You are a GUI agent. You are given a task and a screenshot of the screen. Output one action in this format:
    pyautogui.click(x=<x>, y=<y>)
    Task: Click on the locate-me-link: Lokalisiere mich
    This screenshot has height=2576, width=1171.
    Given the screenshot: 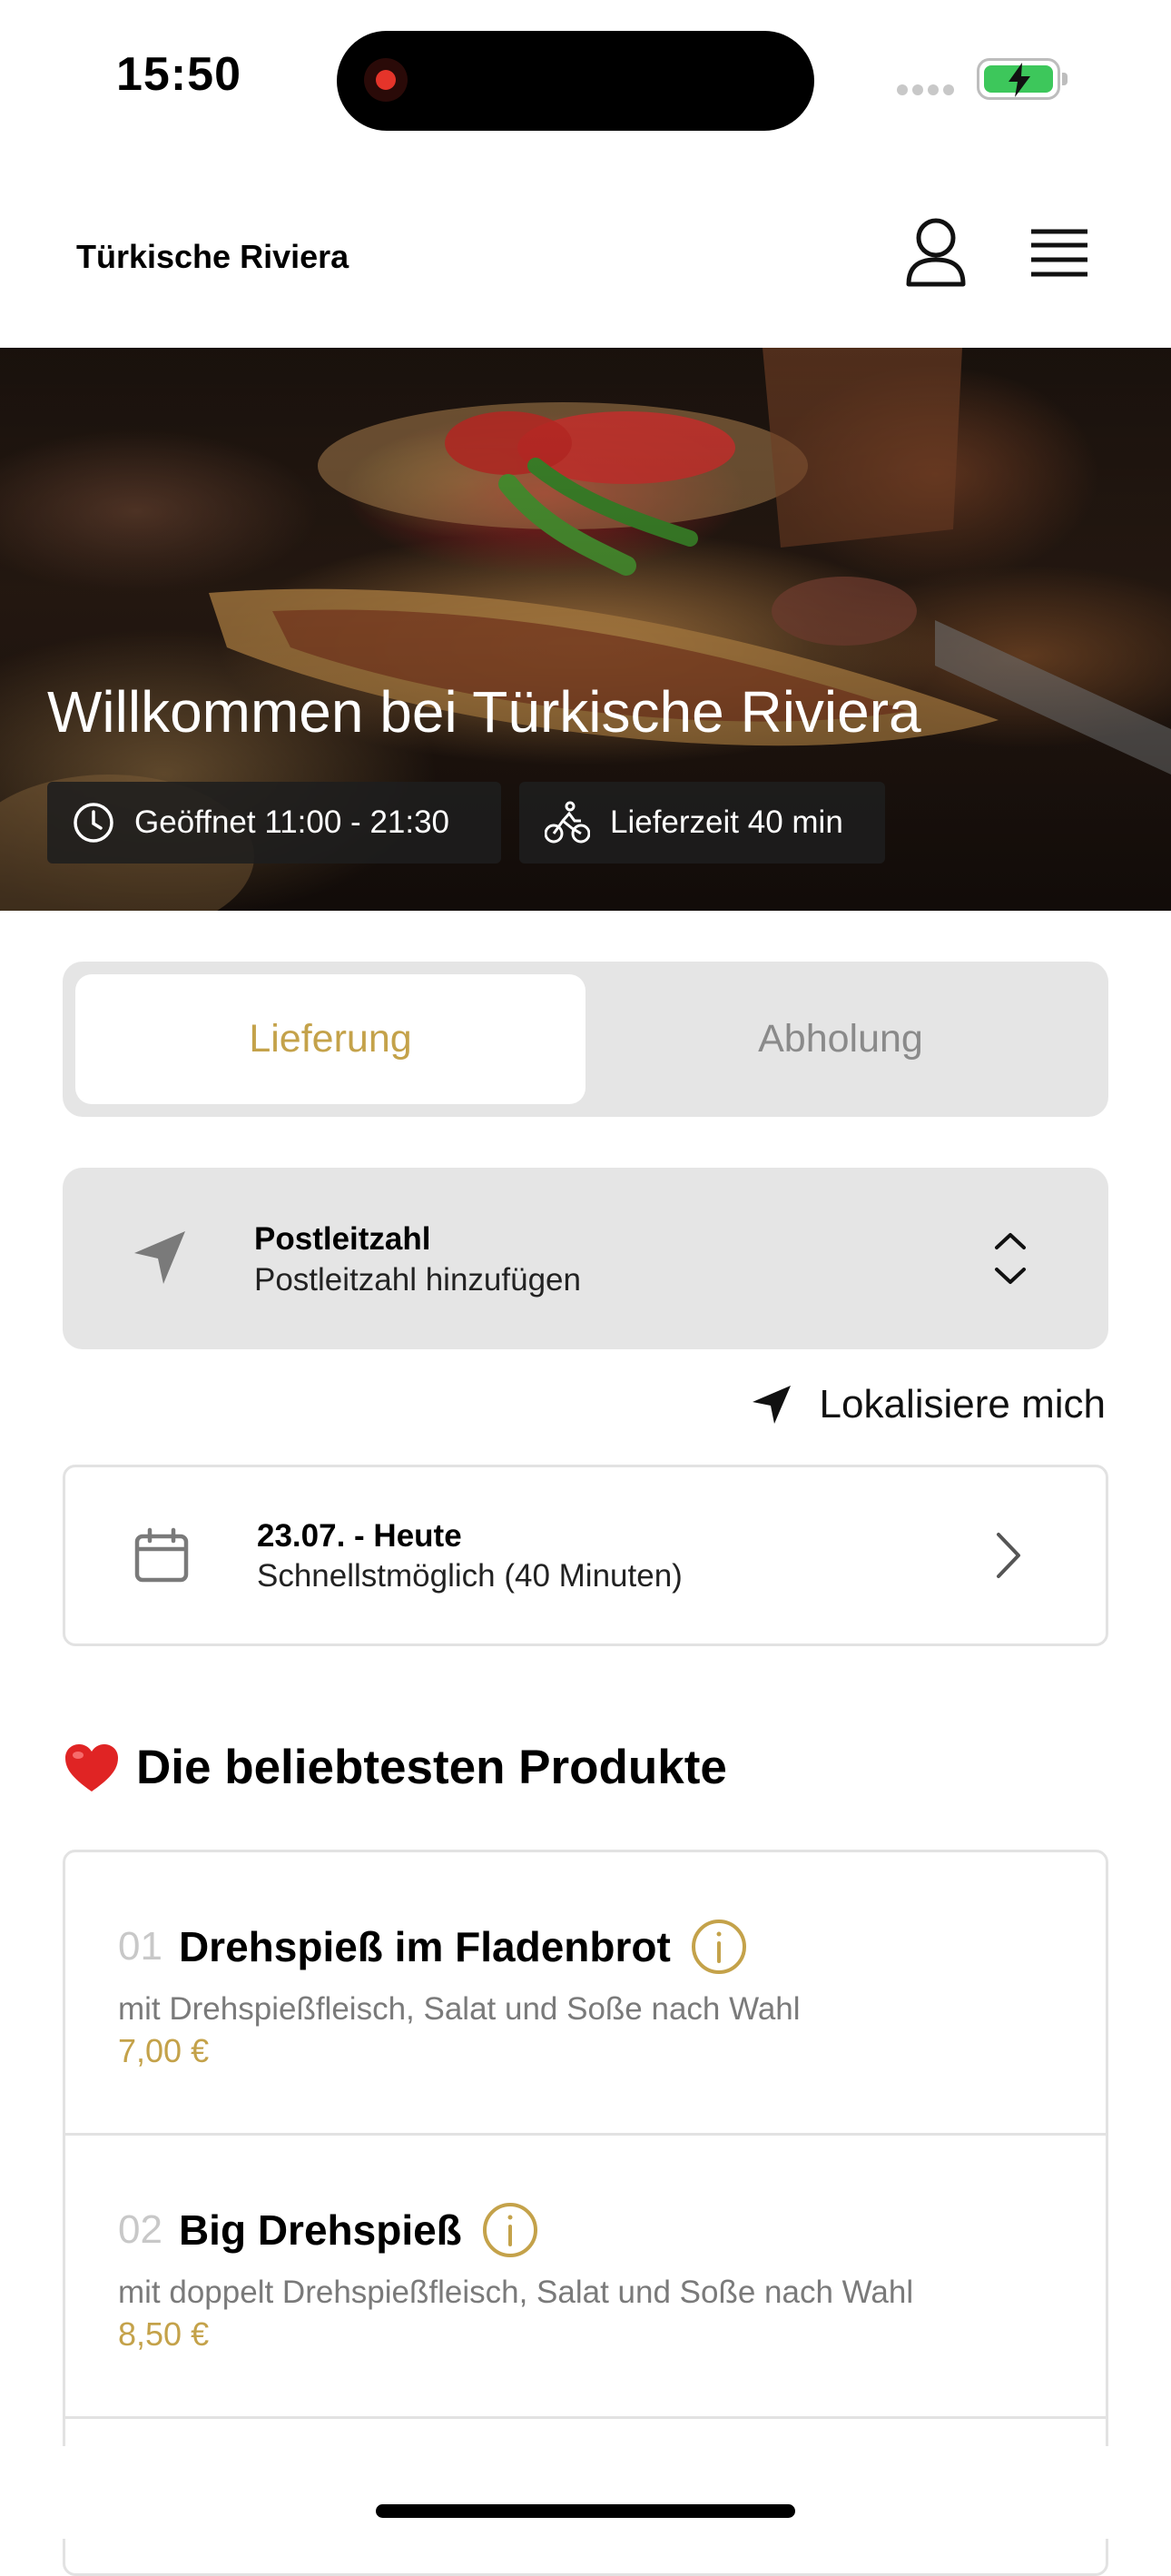 What is the action you would take?
    pyautogui.click(x=929, y=1404)
    